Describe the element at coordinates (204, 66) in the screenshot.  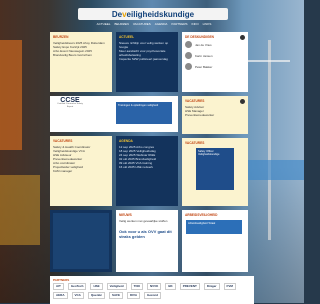
I see `person-name: Peter Bakker` at that location.